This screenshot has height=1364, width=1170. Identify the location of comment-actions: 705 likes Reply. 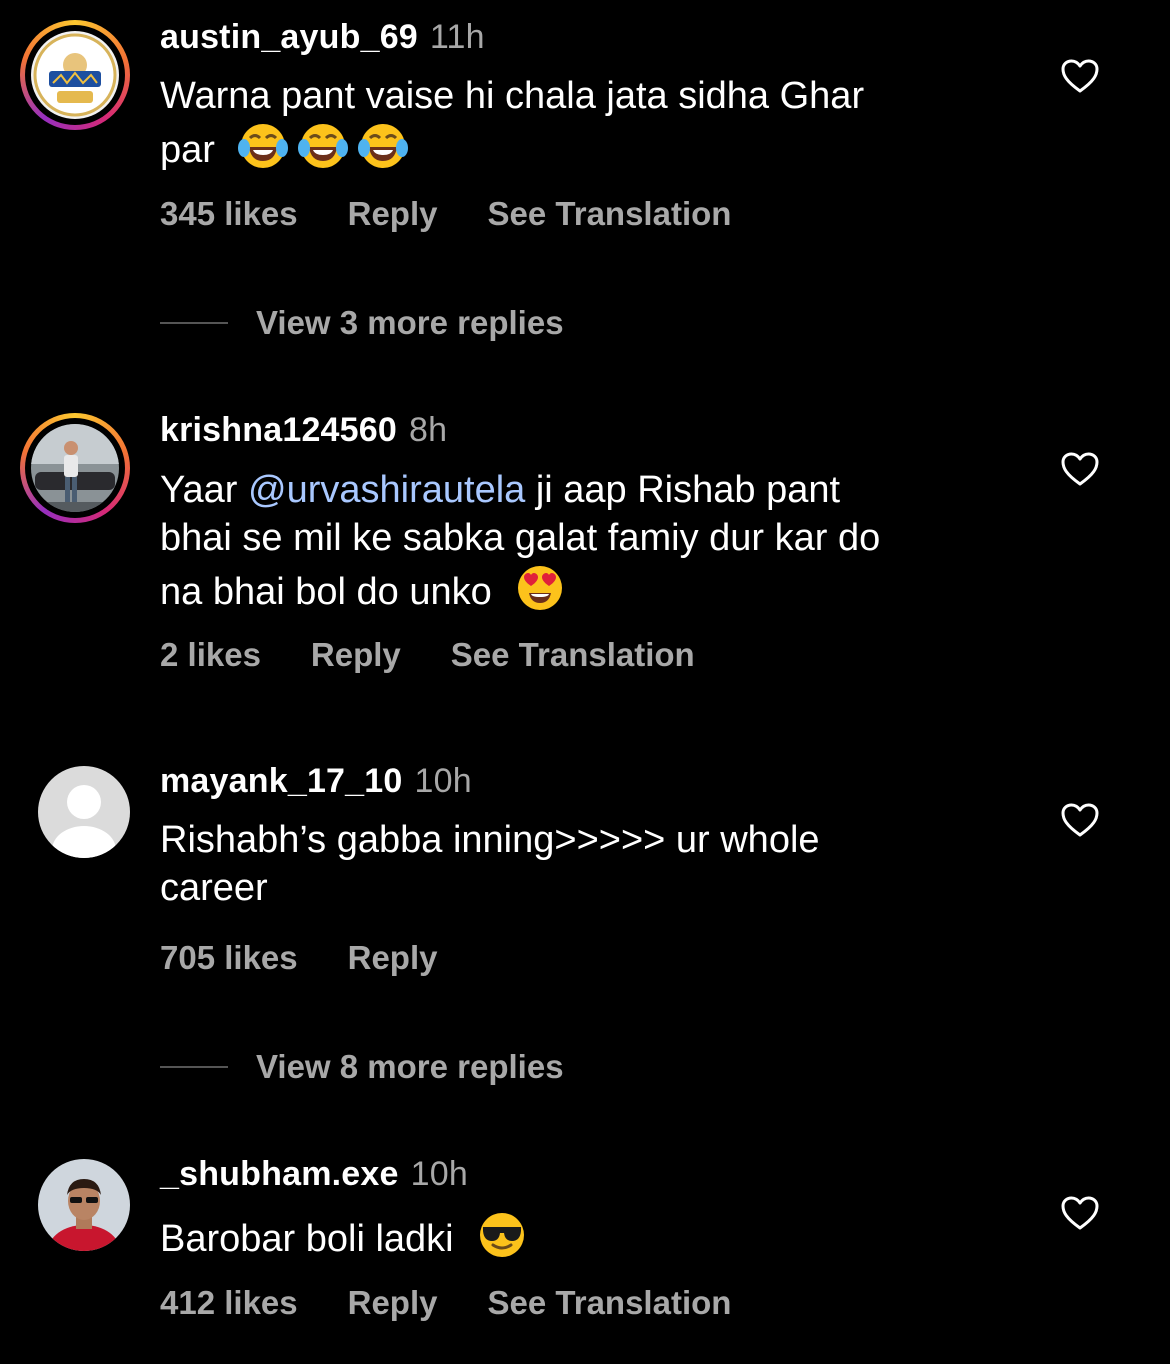
(324, 958).